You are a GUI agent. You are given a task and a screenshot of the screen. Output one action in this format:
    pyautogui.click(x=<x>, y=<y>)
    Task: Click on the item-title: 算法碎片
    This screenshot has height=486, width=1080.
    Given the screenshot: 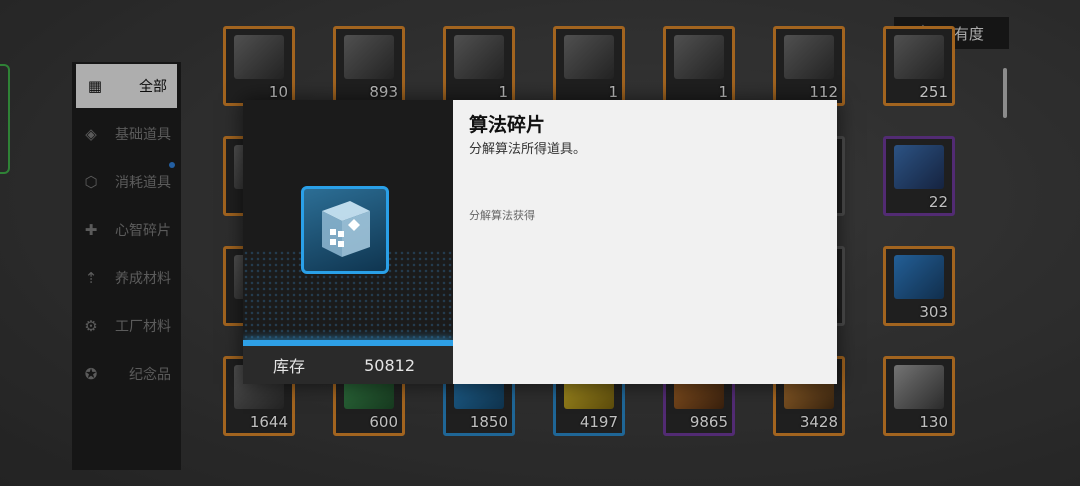 What is the action you would take?
    pyautogui.click(x=507, y=125)
    